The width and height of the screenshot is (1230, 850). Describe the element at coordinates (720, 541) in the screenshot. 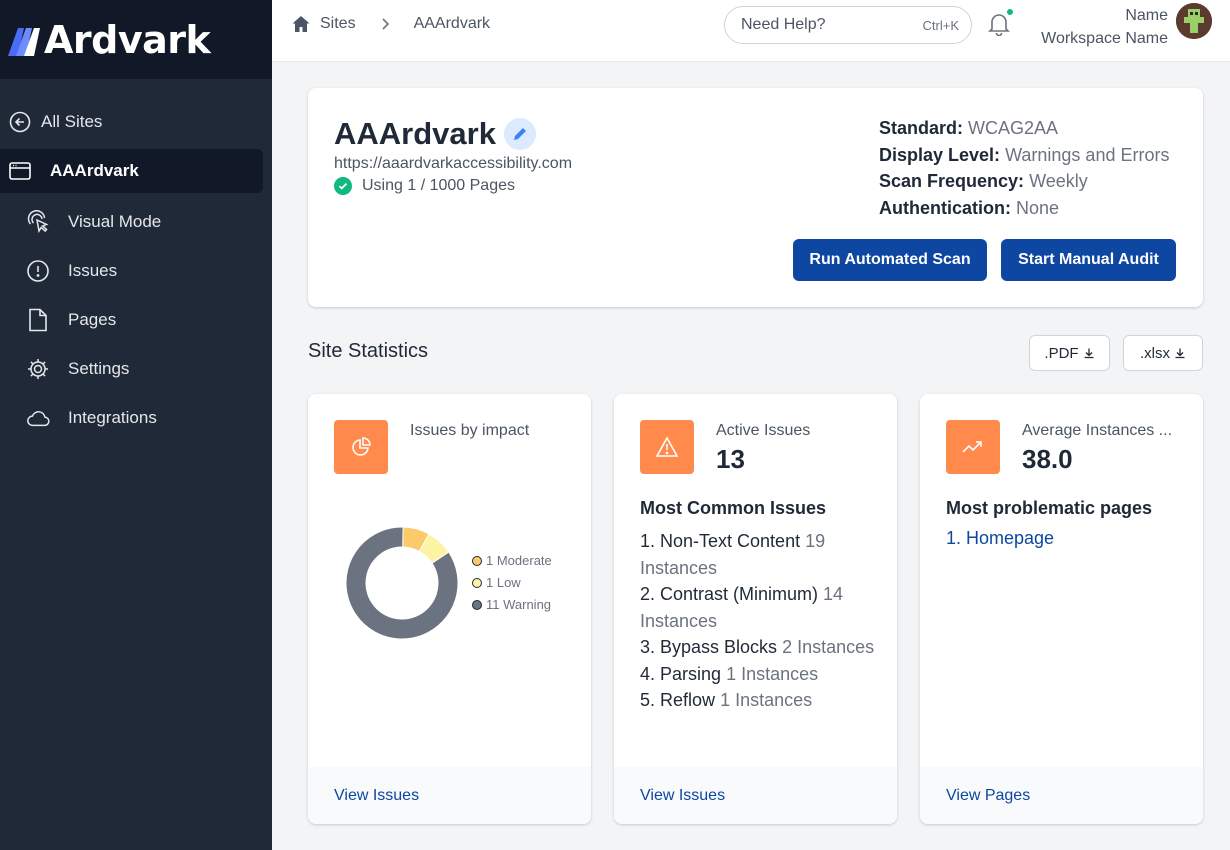

I see `issue-name: 1. Non-Text Content` at that location.